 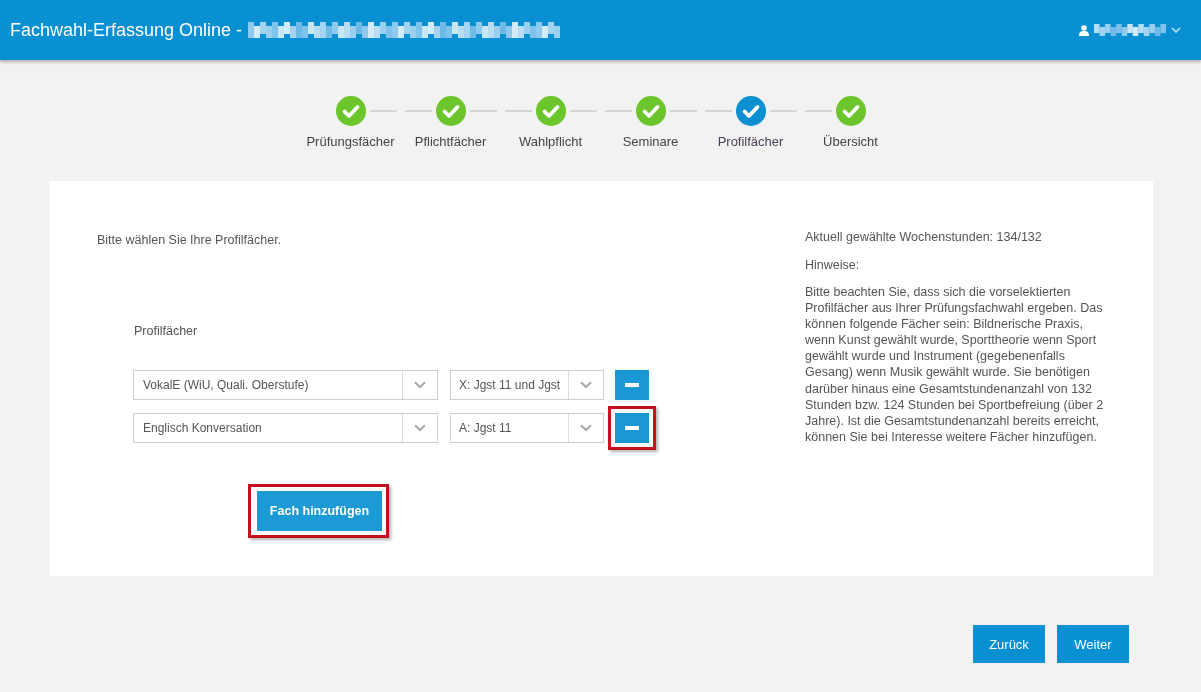 What do you see at coordinates (924, 237) in the screenshot?
I see `hours-text: Aktuell gewählte Wochenstunden: 134/132` at bounding box center [924, 237].